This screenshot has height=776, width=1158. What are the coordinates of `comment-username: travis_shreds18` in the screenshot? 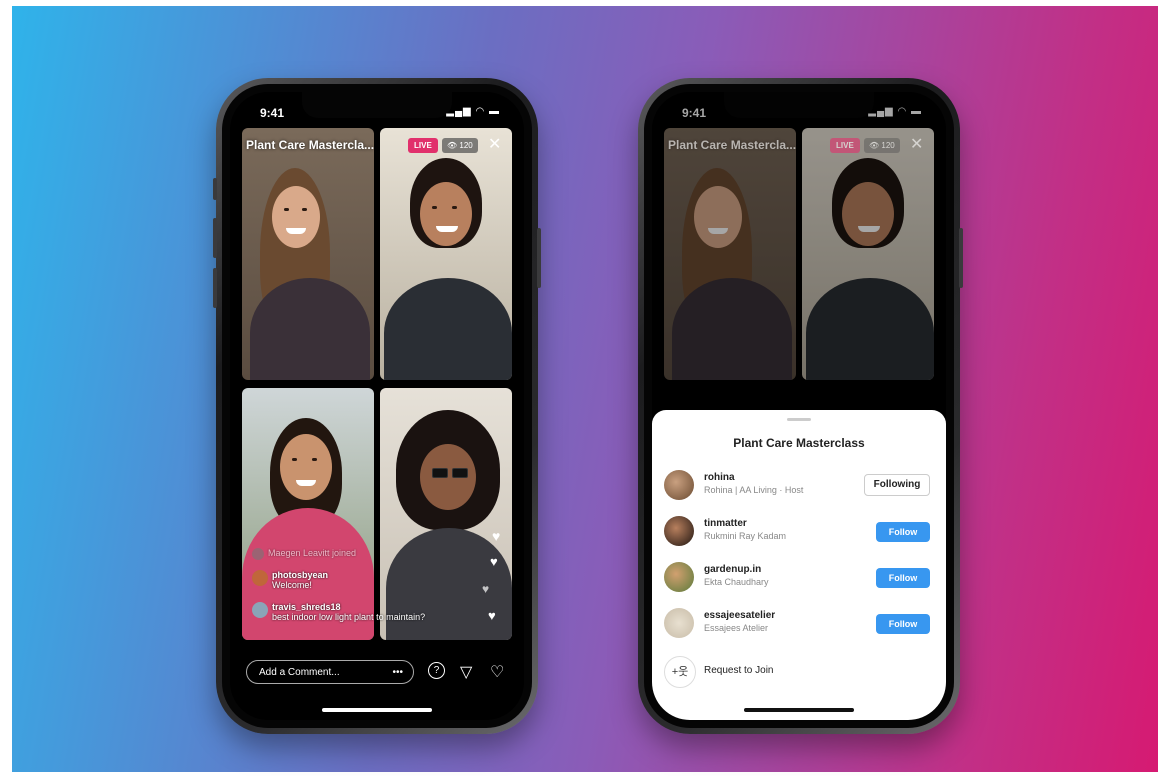 It's located at (306, 607).